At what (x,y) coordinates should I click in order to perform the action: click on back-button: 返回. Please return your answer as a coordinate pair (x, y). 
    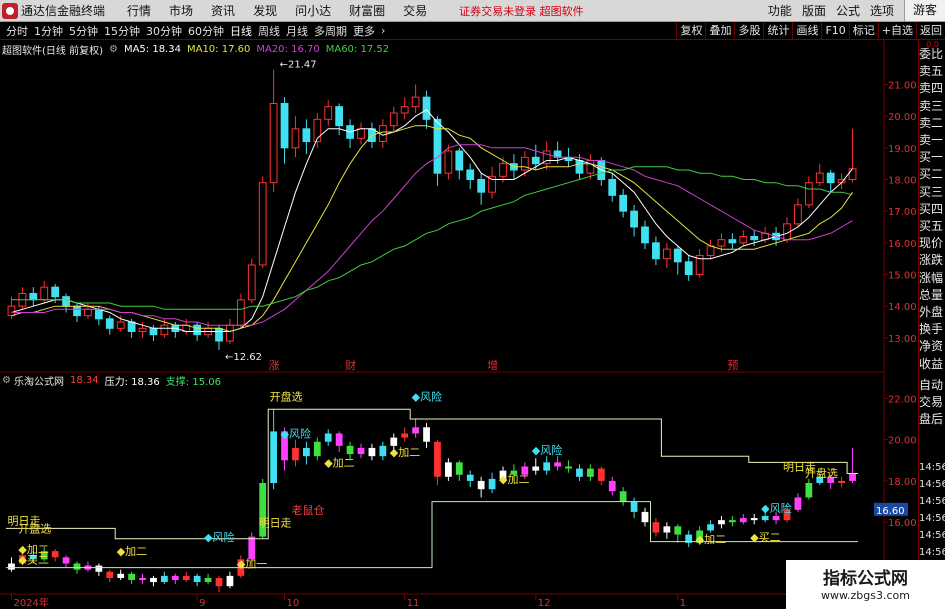
    Looking at the image, I should click on (930, 31).